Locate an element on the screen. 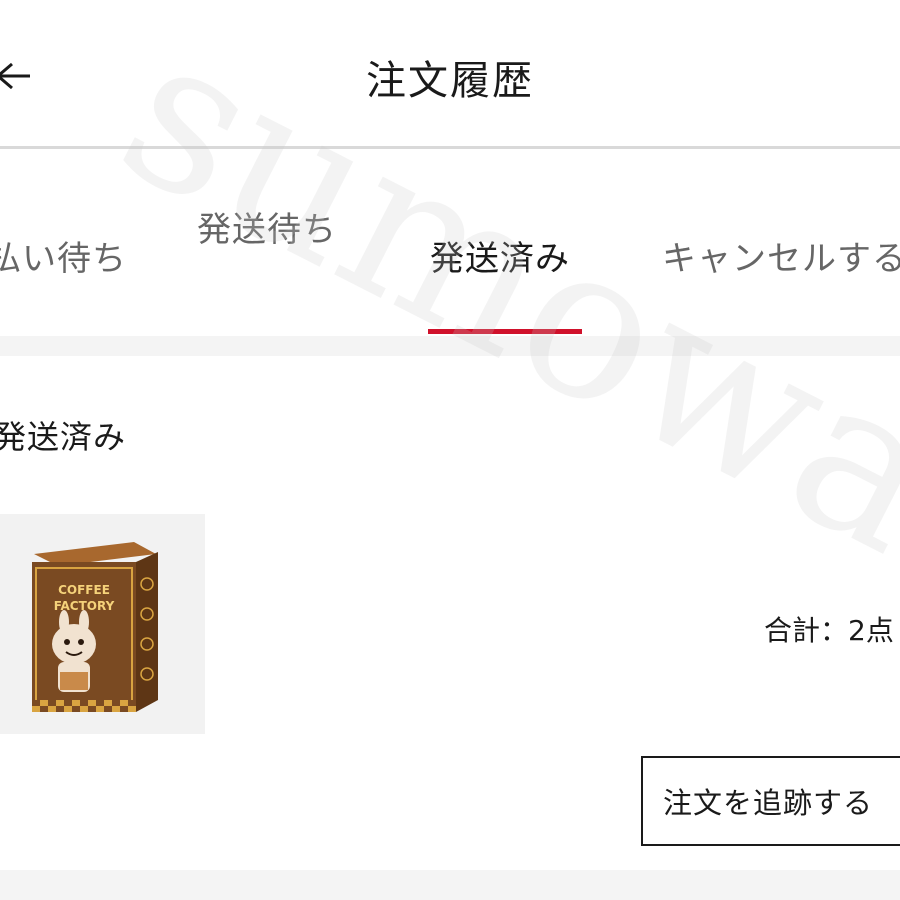 Image resolution: width=900 pixels, height=900 pixels. product-image: COFFEE FACTORY is located at coordinates (102, 624).